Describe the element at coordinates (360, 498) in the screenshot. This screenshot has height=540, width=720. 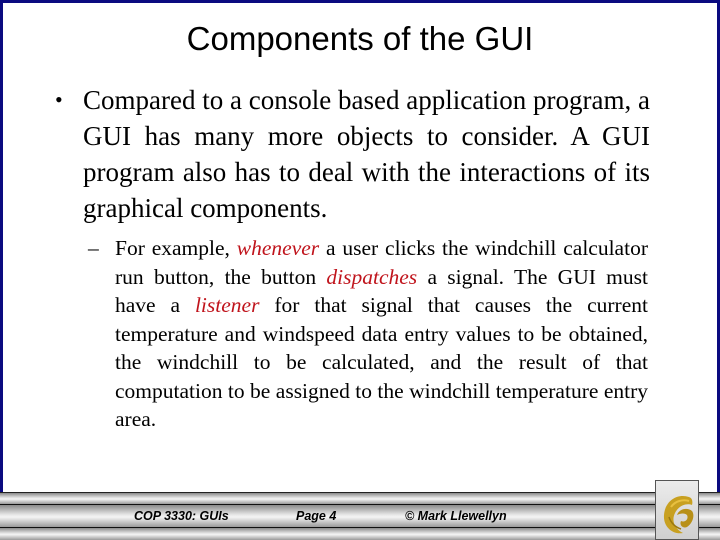
I see `footer-band-top` at that location.